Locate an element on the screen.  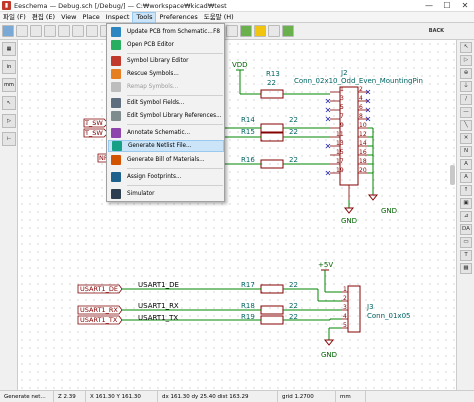
svg-text: T_SW is located at coordinates (93, 123).